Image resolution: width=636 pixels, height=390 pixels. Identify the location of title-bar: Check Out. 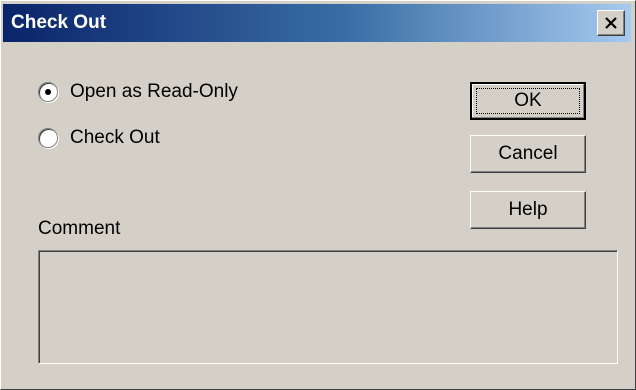
(317, 23).